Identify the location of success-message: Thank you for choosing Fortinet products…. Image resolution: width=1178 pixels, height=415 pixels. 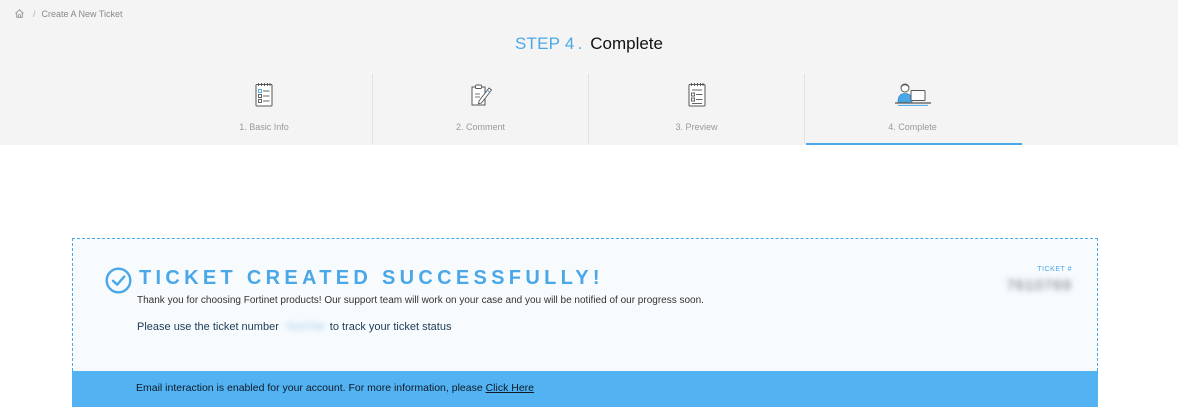
(420, 300).